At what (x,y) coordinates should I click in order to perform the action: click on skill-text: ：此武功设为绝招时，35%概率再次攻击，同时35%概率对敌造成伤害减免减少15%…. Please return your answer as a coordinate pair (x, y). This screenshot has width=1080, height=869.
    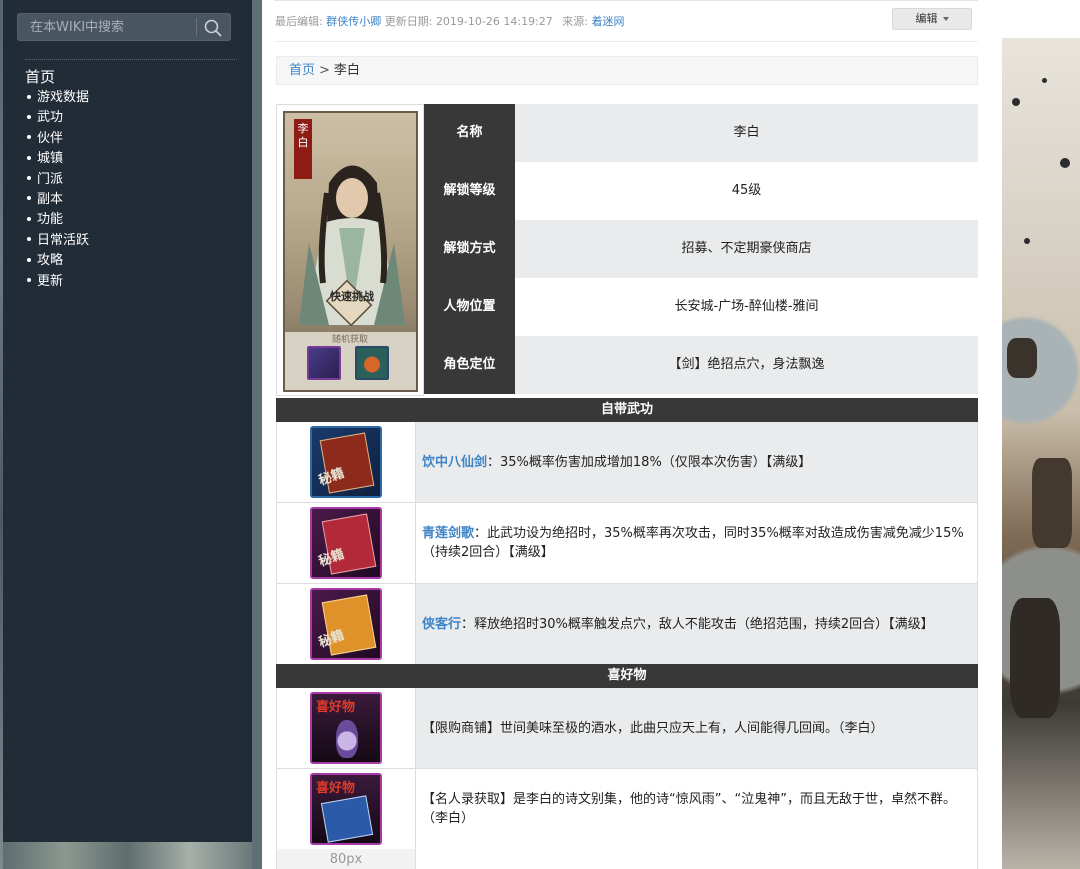
    Looking at the image, I should click on (693, 543).